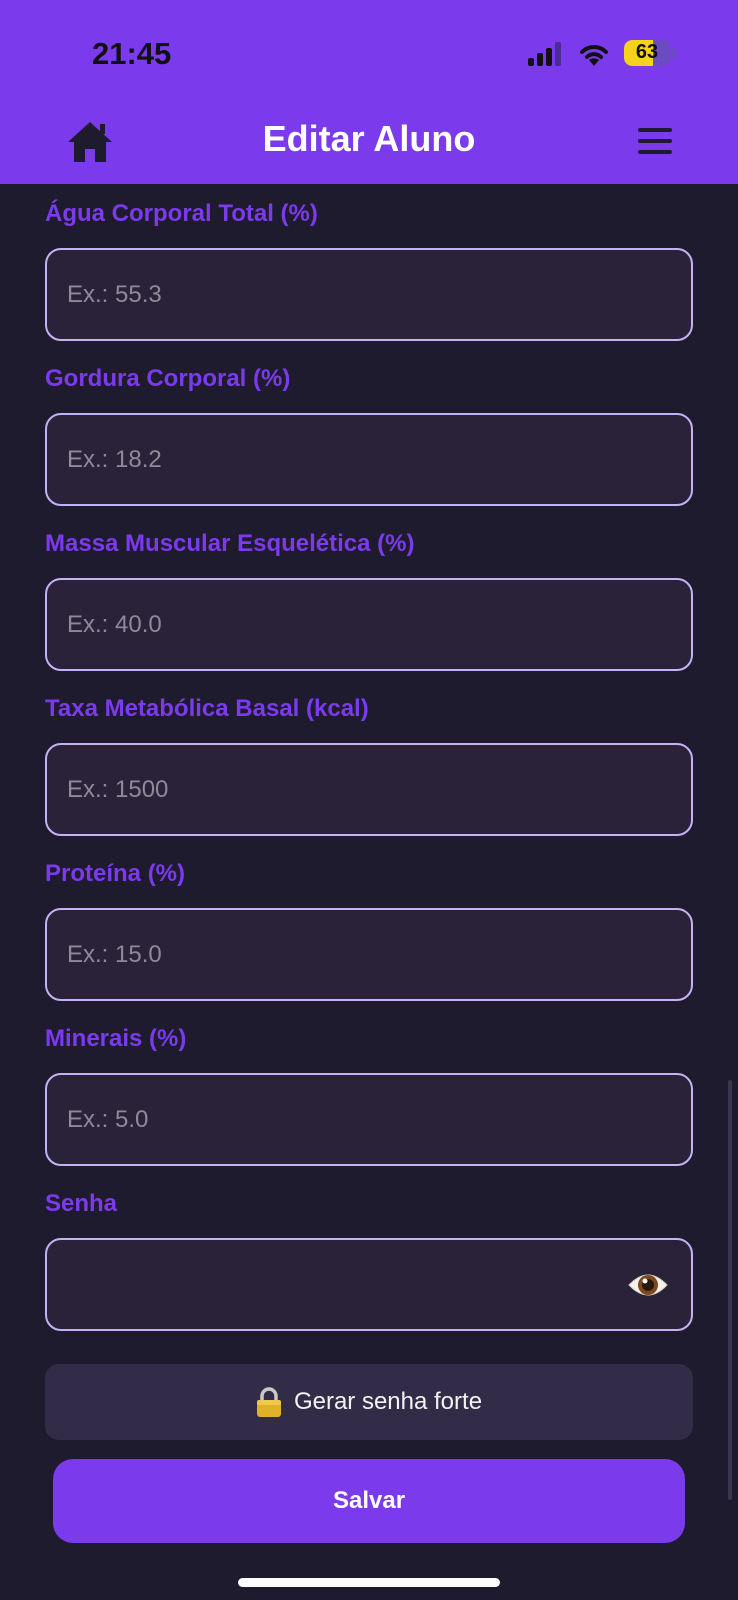  I want to click on generate-password-label: Gerar senha forte, so click(388, 1401).